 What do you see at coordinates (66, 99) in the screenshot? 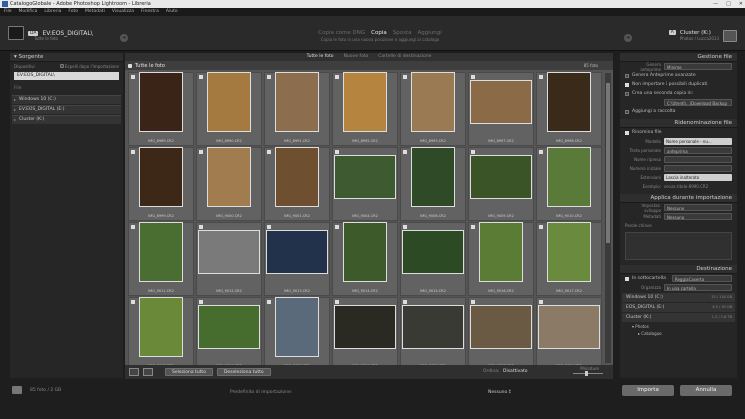
I see `volume-item: Windows 10 (C:)` at bounding box center [66, 99].